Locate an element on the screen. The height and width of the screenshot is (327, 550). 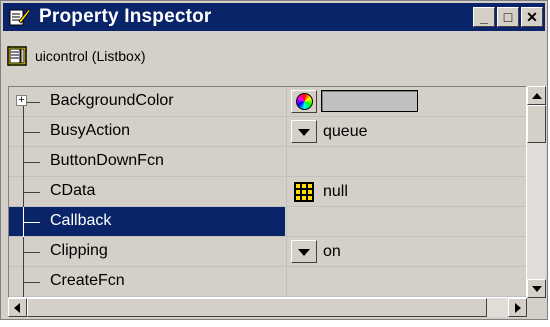
property-value: null is located at coordinates (335, 191).